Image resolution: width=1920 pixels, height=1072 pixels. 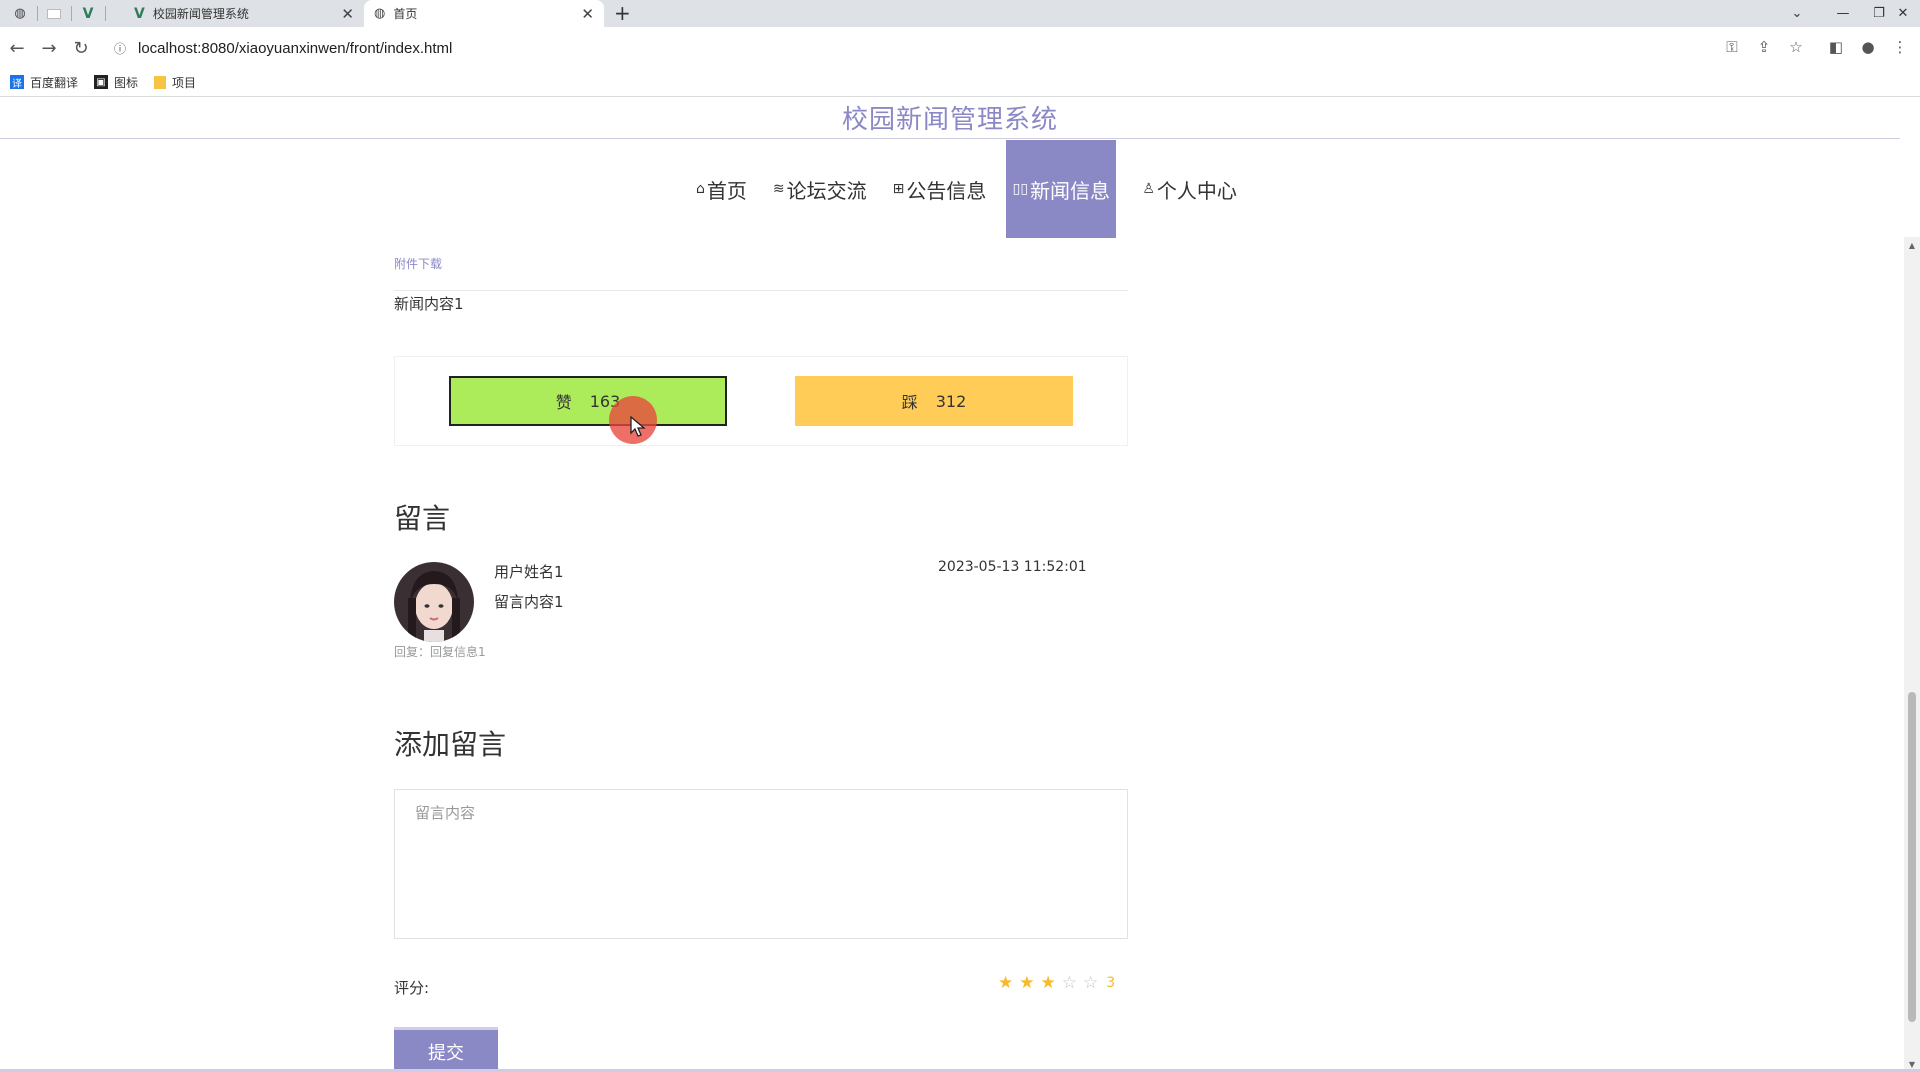 I want to click on bookmark-label: 百度翻译, so click(x=54, y=82).